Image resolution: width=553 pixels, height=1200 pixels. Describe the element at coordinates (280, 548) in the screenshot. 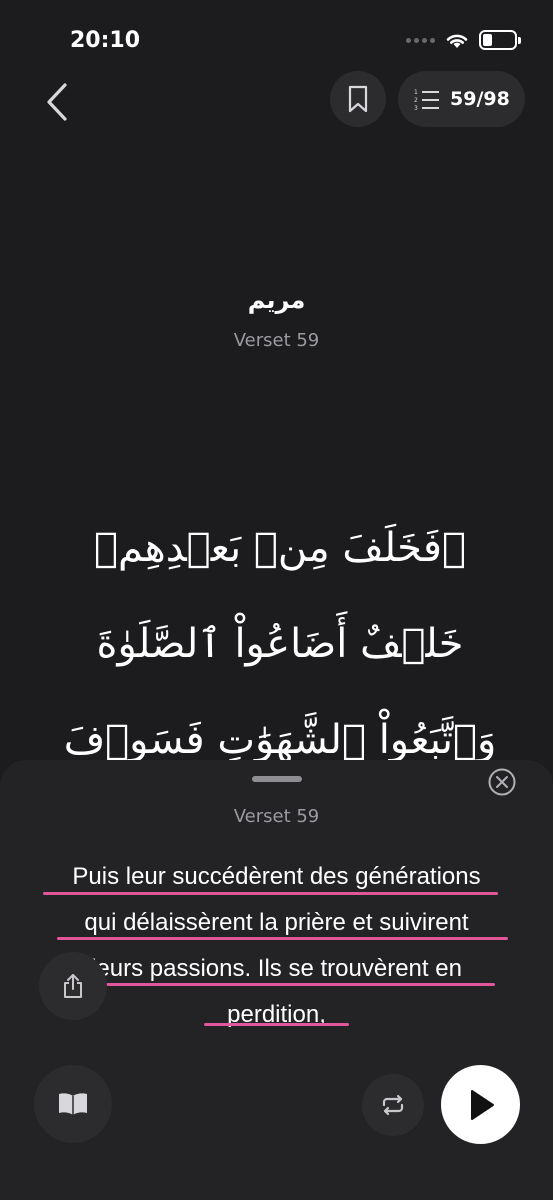

I see `arabic-line: ۞فَخَلَفَ مِنۢ بَعۡدِهِمۡ` at that location.